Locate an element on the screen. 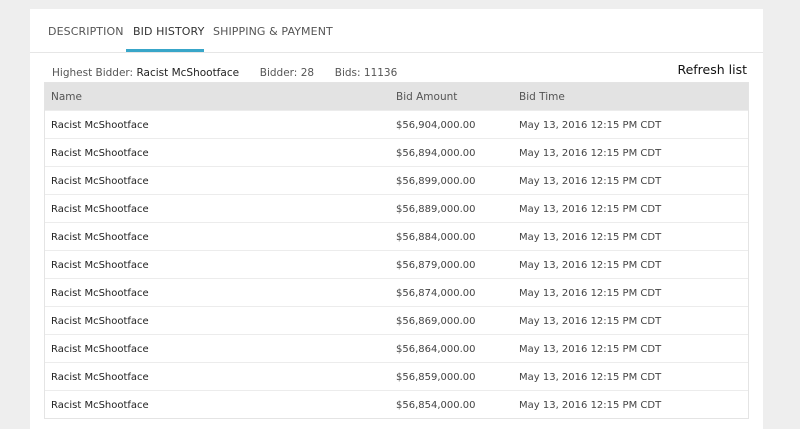 The height and width of the screenshot is (429, 800). bidder-count: 28 is located at coordinates (307, 73).